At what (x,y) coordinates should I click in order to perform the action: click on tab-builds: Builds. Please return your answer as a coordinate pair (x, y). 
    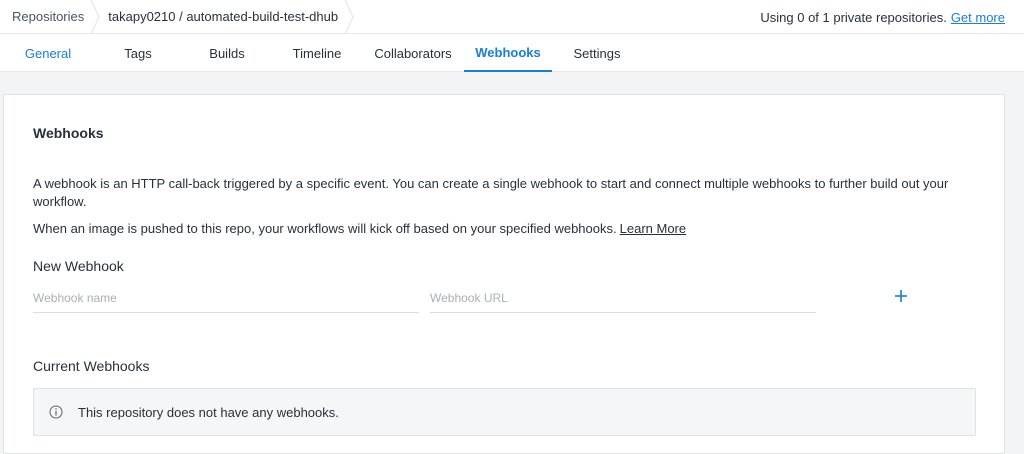
    Looking at the image, I should click on (227, 53).